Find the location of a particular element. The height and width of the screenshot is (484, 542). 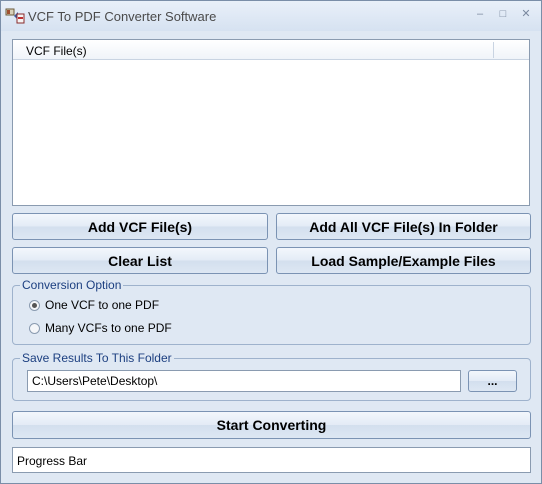

title-bar: VCF To PDF Converter Software – □ ✕ is located at coordinates (271, 16).